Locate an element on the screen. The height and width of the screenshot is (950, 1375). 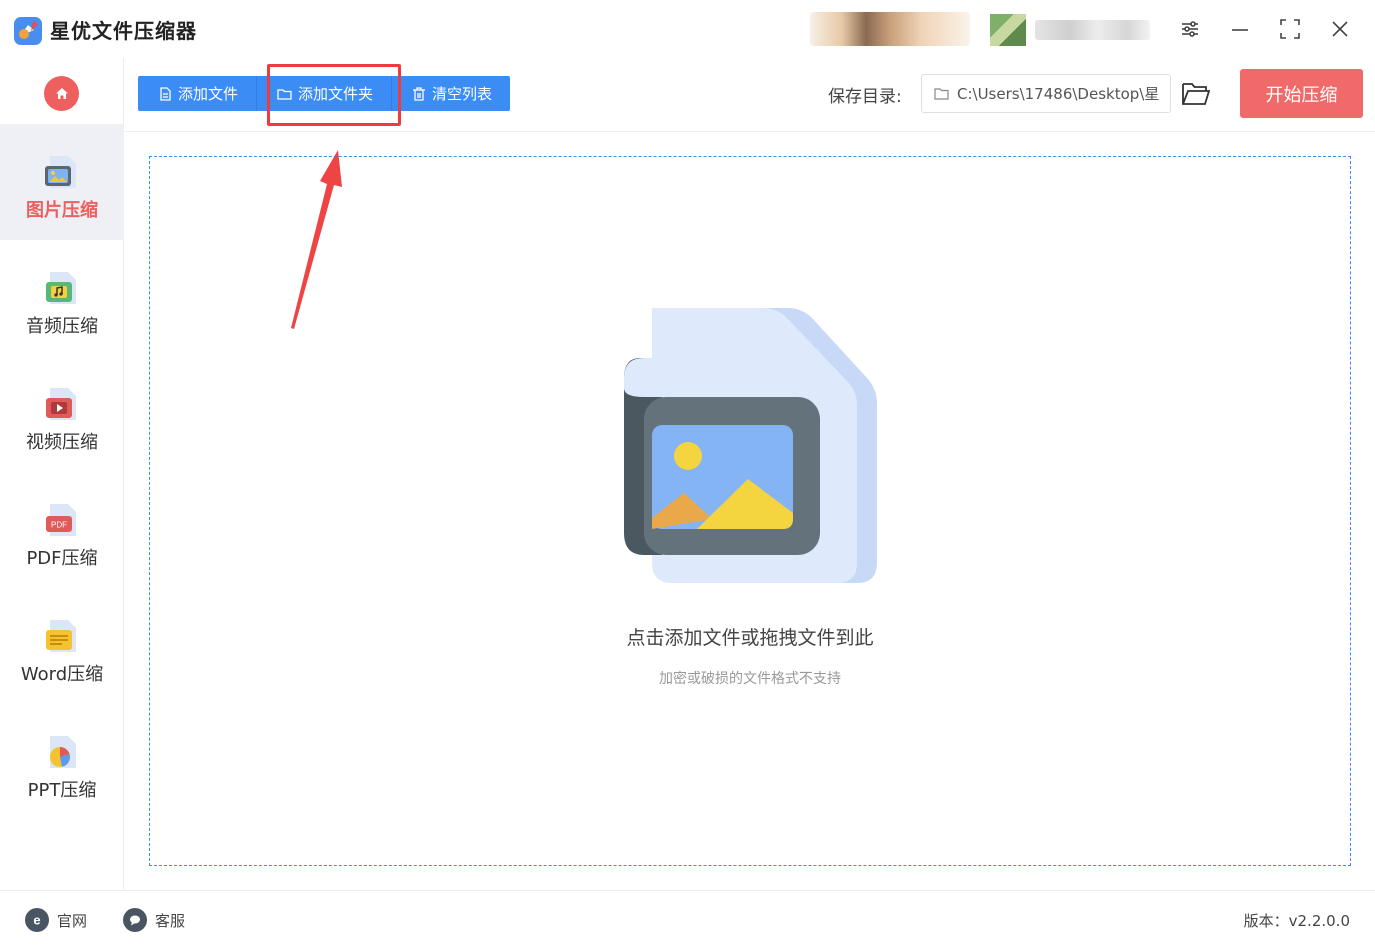
annotation-arrow is located at coordinates (316, 239).